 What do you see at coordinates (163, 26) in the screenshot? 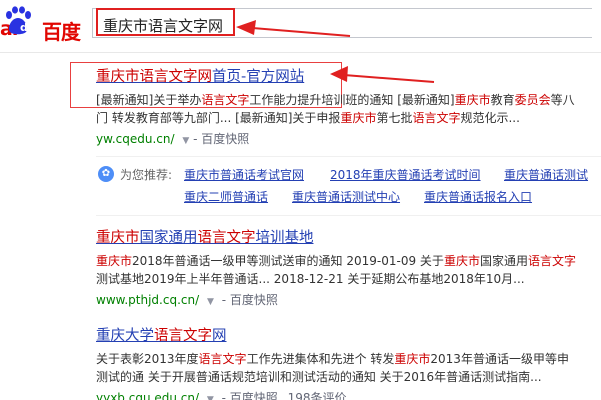
I see `search-query-text: 重庆市语言文字网` at bounding box center [163, 26].